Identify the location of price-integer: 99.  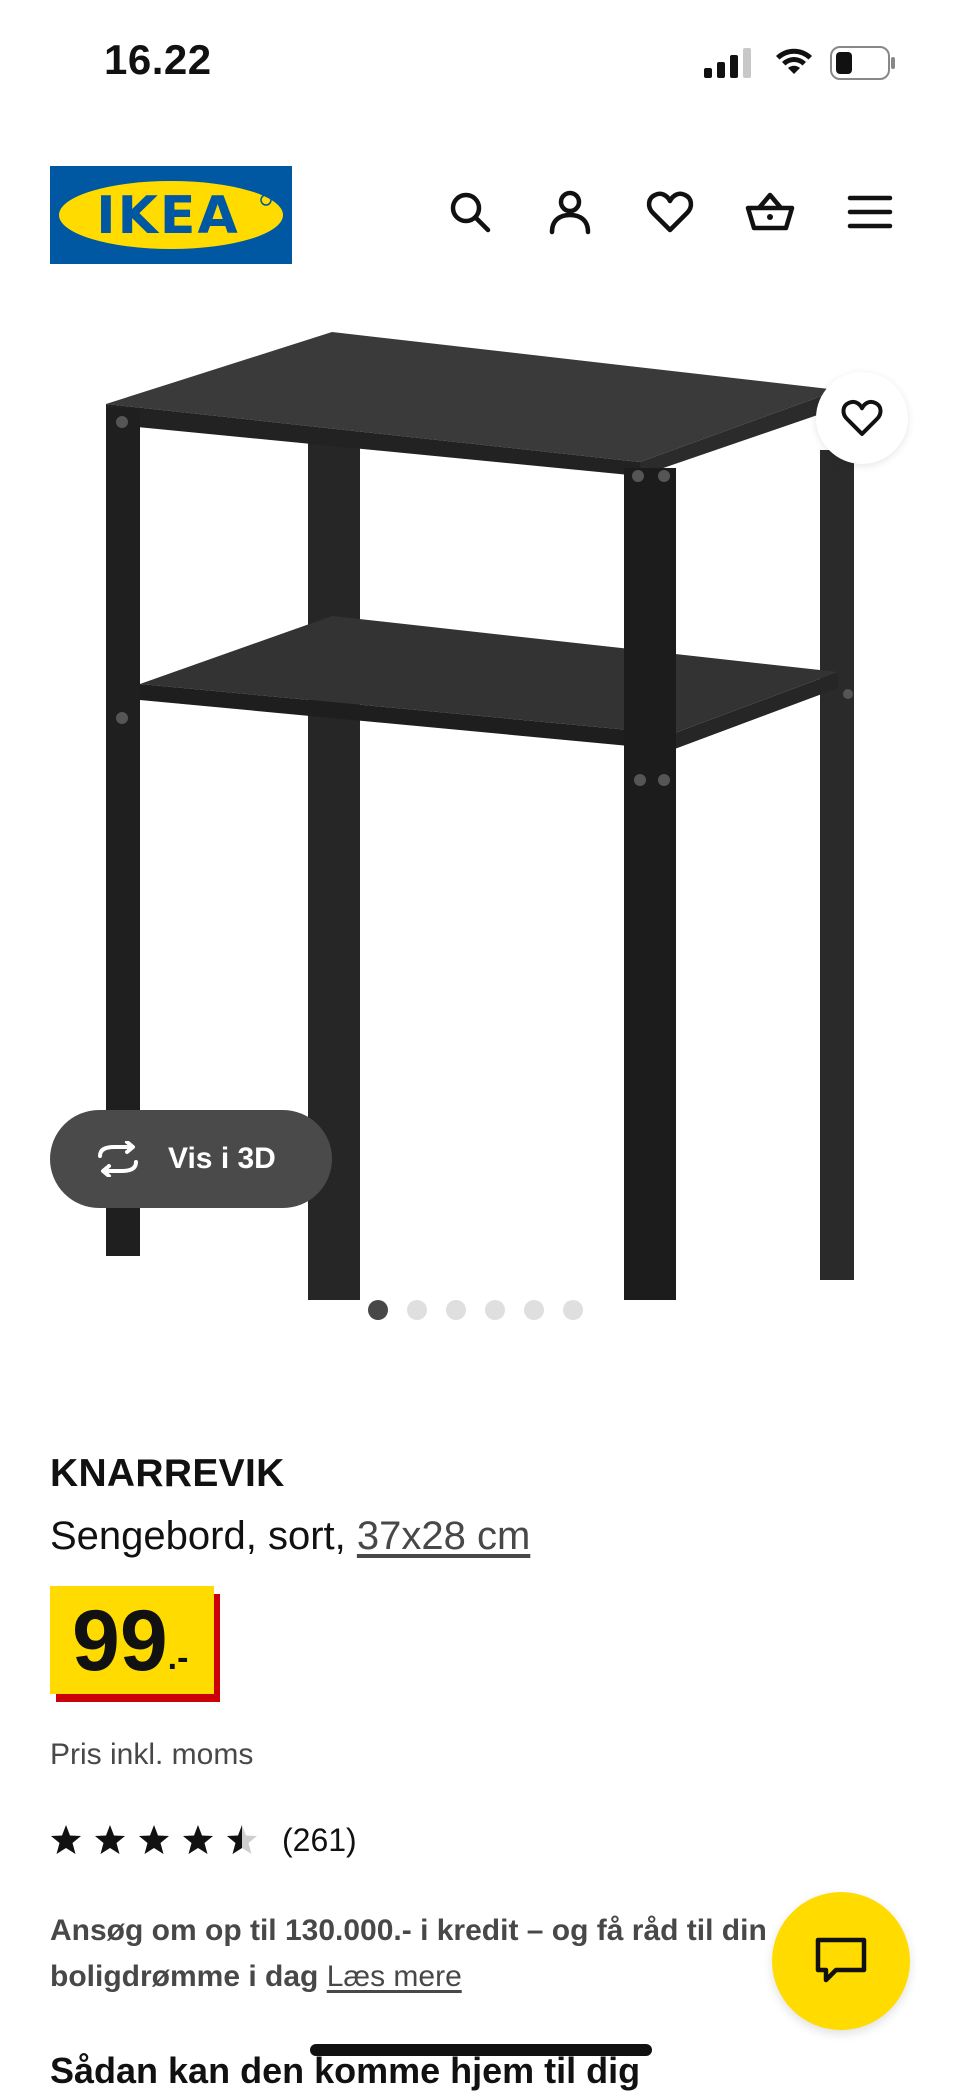
(120, 1641).